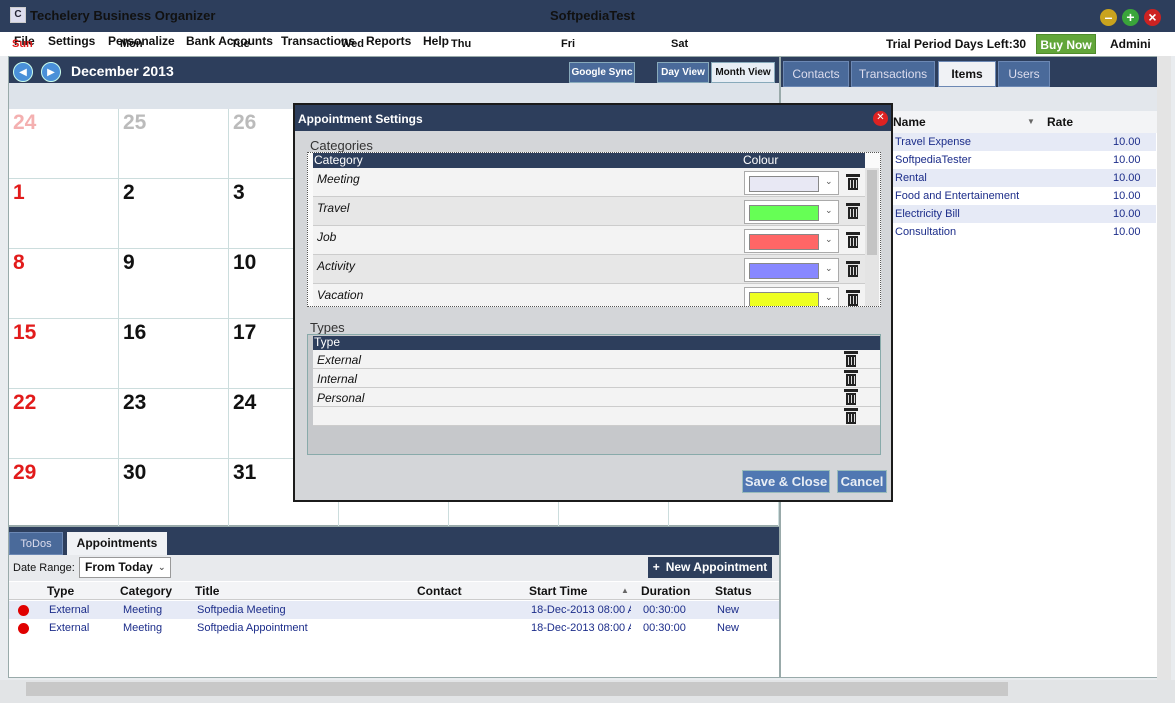 This screenshot has width=1175, height=703. Describe the element at coordinates (125, 567) in the screenshot. I see `date-range-select: From Today ⌄` at that location.